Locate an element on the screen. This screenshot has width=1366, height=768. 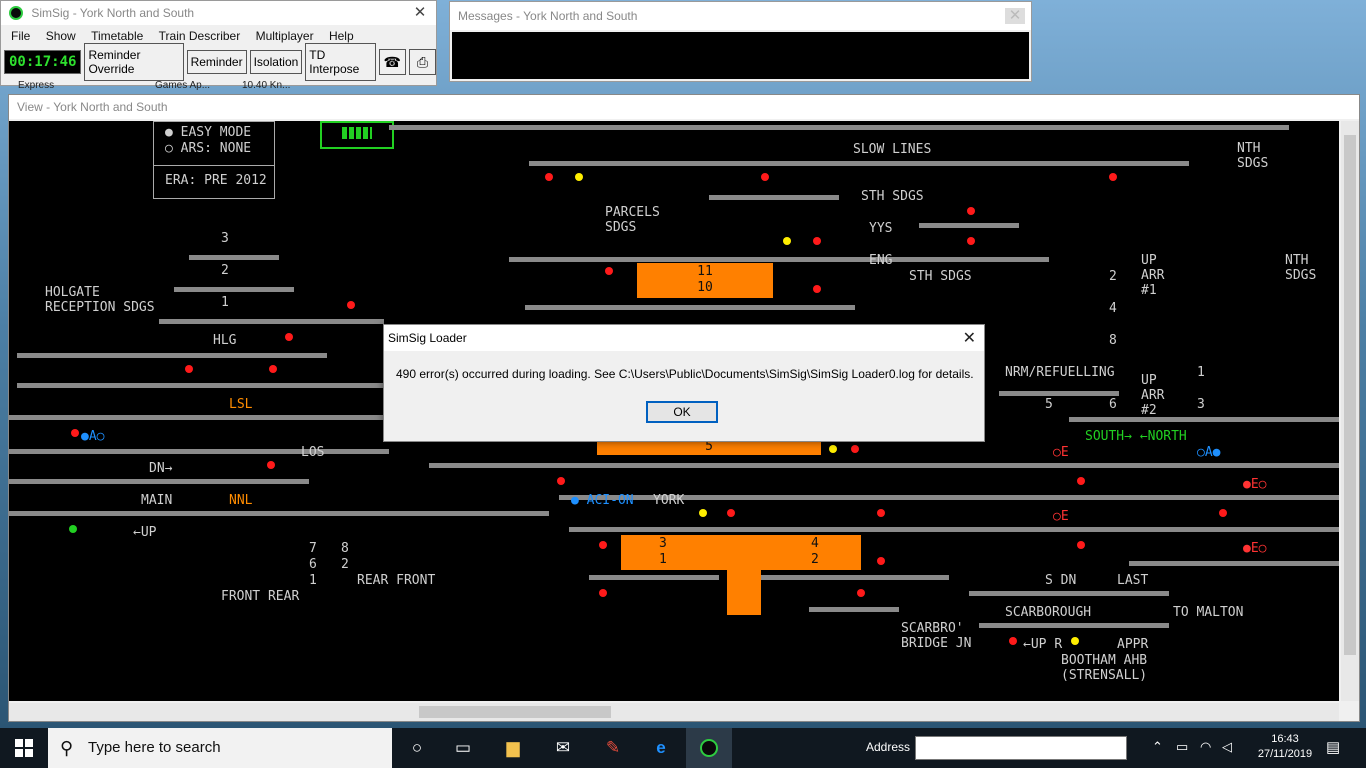
track-sth-sdgs is located at coordinates (774, 197).